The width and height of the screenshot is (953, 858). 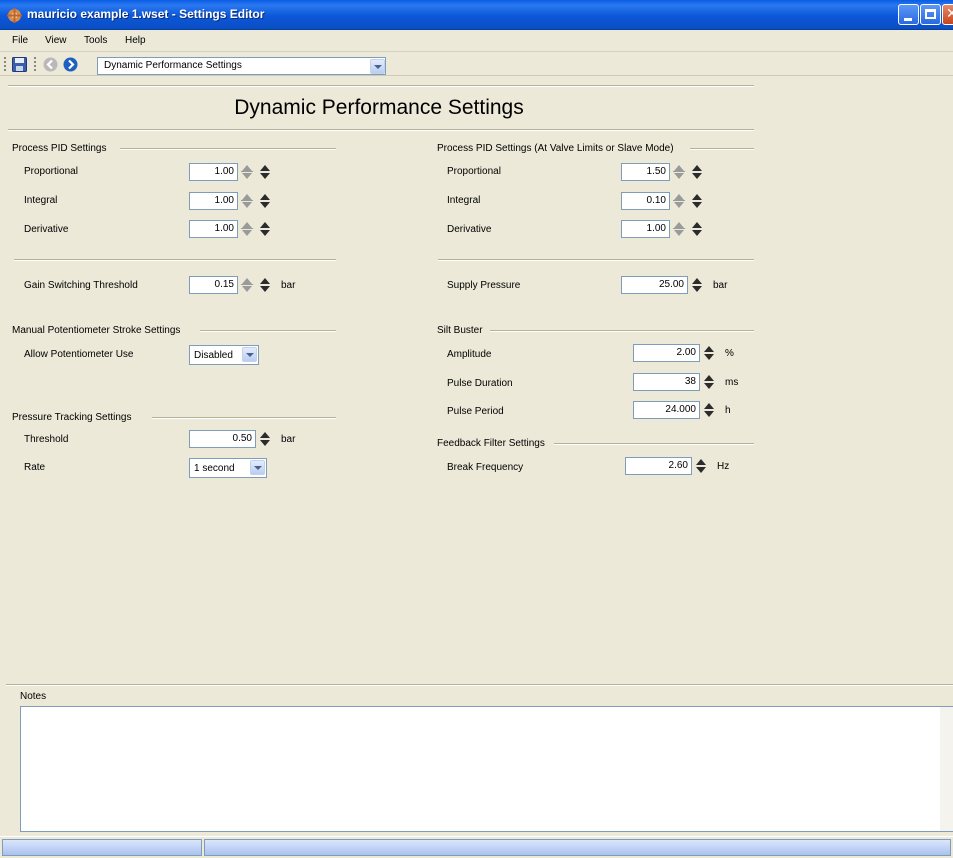 I want to click on manual-pot-title: Manual Potentiometer Stroke Settings, so click(x=98, y=330).